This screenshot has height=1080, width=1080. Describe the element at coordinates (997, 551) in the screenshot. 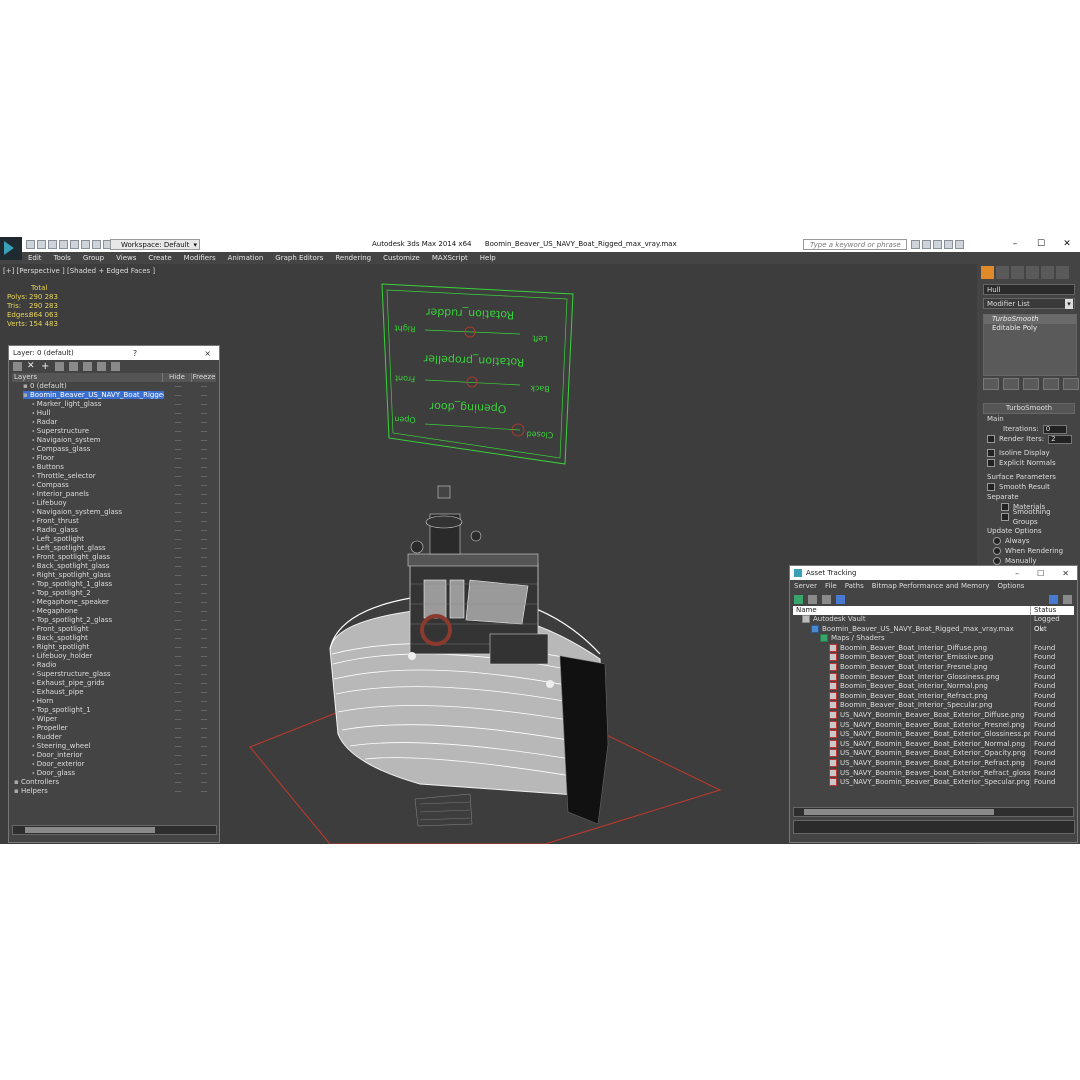

I see `when-rendering-radio` at that location.